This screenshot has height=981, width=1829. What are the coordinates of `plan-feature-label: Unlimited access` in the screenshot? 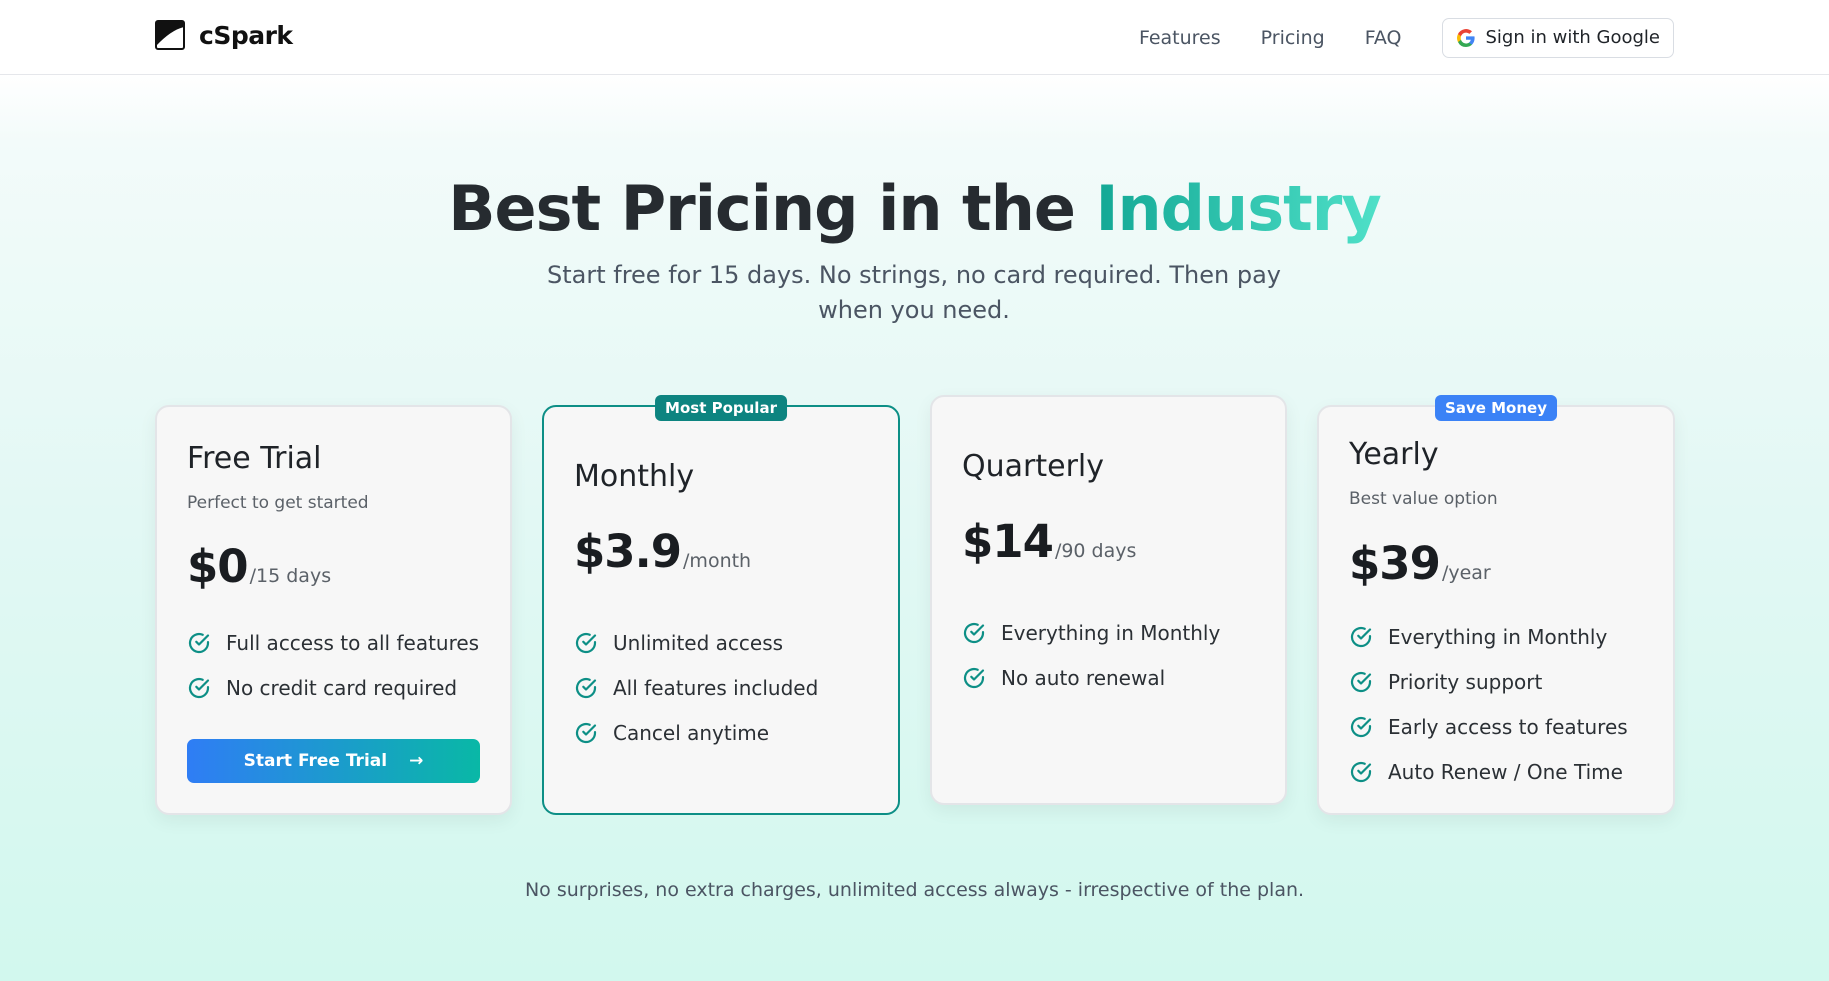 It's located at (698, 642).